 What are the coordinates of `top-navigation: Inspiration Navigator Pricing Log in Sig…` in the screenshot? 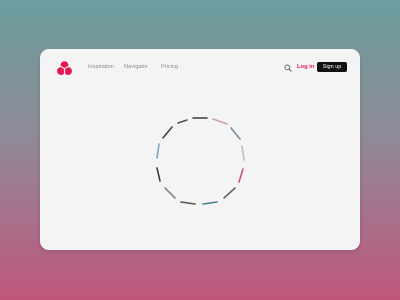 It's located at (200, 69).